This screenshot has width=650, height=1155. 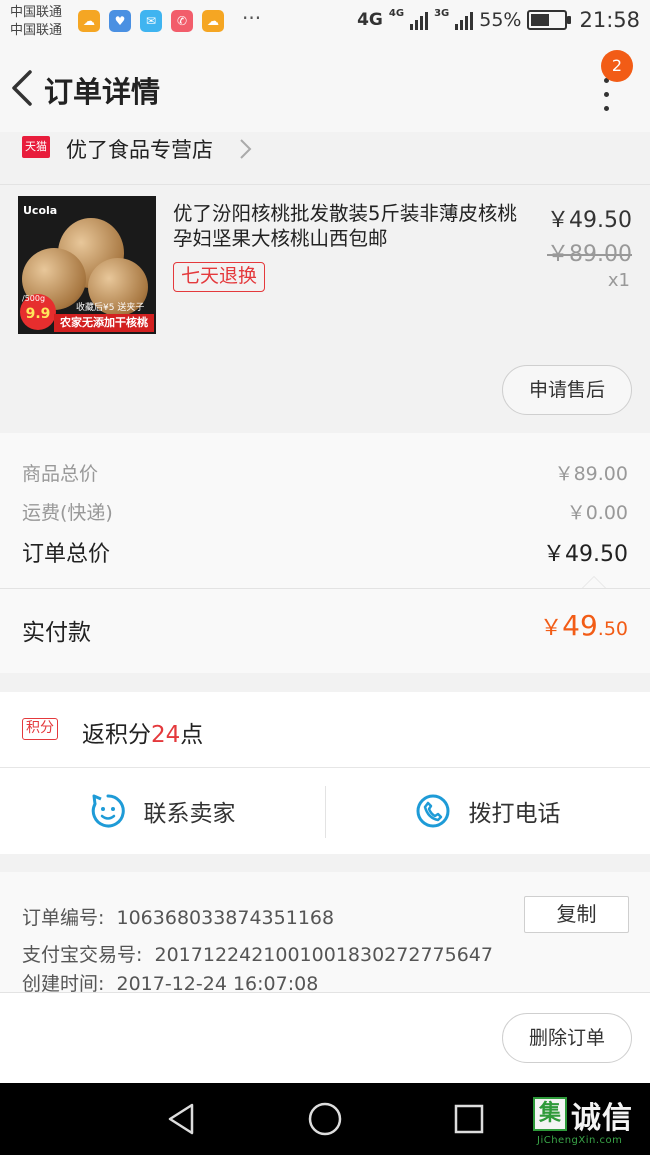 What do you see at coordinates (67, 513) in the screenshot?
I see `shipping-label: 运费(快递)` at bounding box center [67, 513].